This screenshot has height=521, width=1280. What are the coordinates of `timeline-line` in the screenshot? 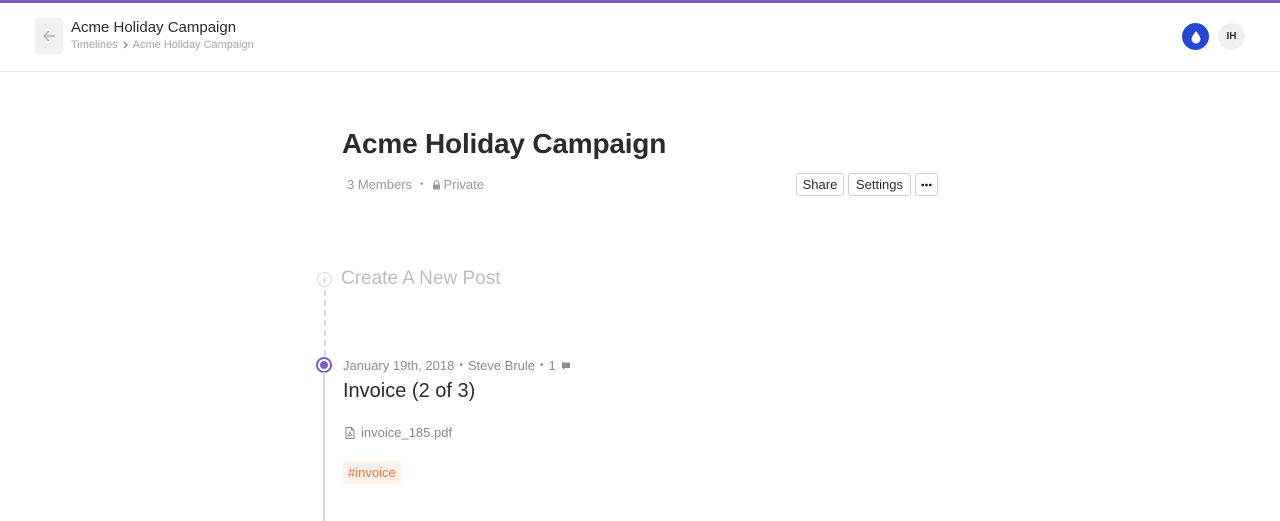 It's located at (324, 446).